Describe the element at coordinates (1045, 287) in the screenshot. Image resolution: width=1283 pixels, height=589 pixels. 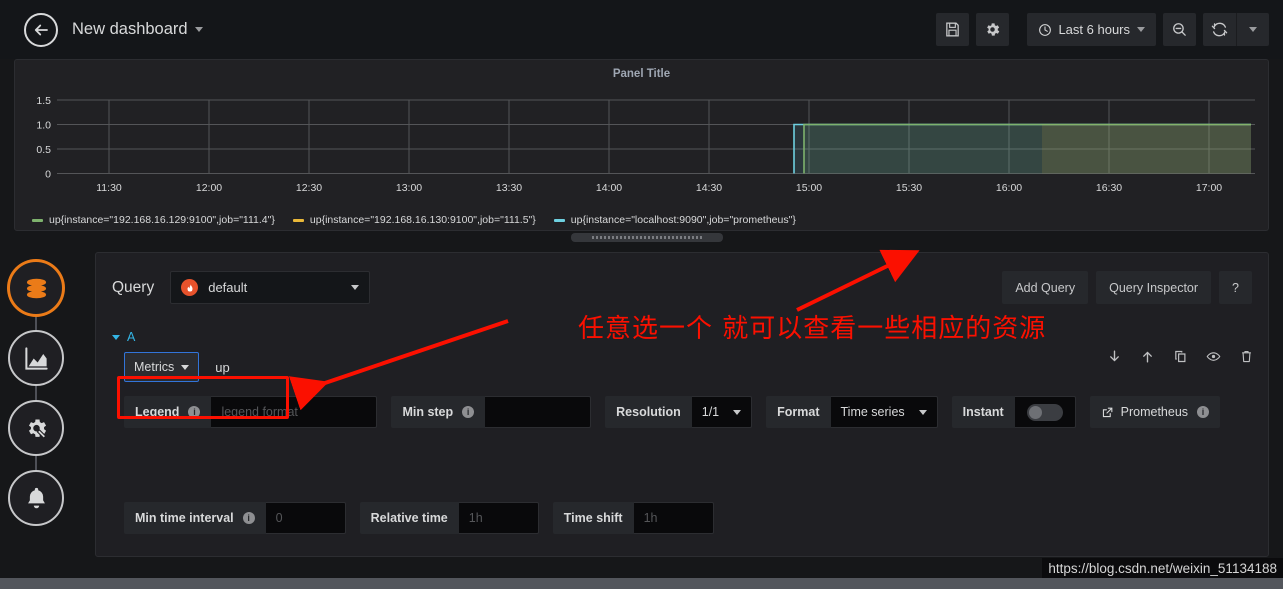
I see `add-query-button: Add Query` at that location.